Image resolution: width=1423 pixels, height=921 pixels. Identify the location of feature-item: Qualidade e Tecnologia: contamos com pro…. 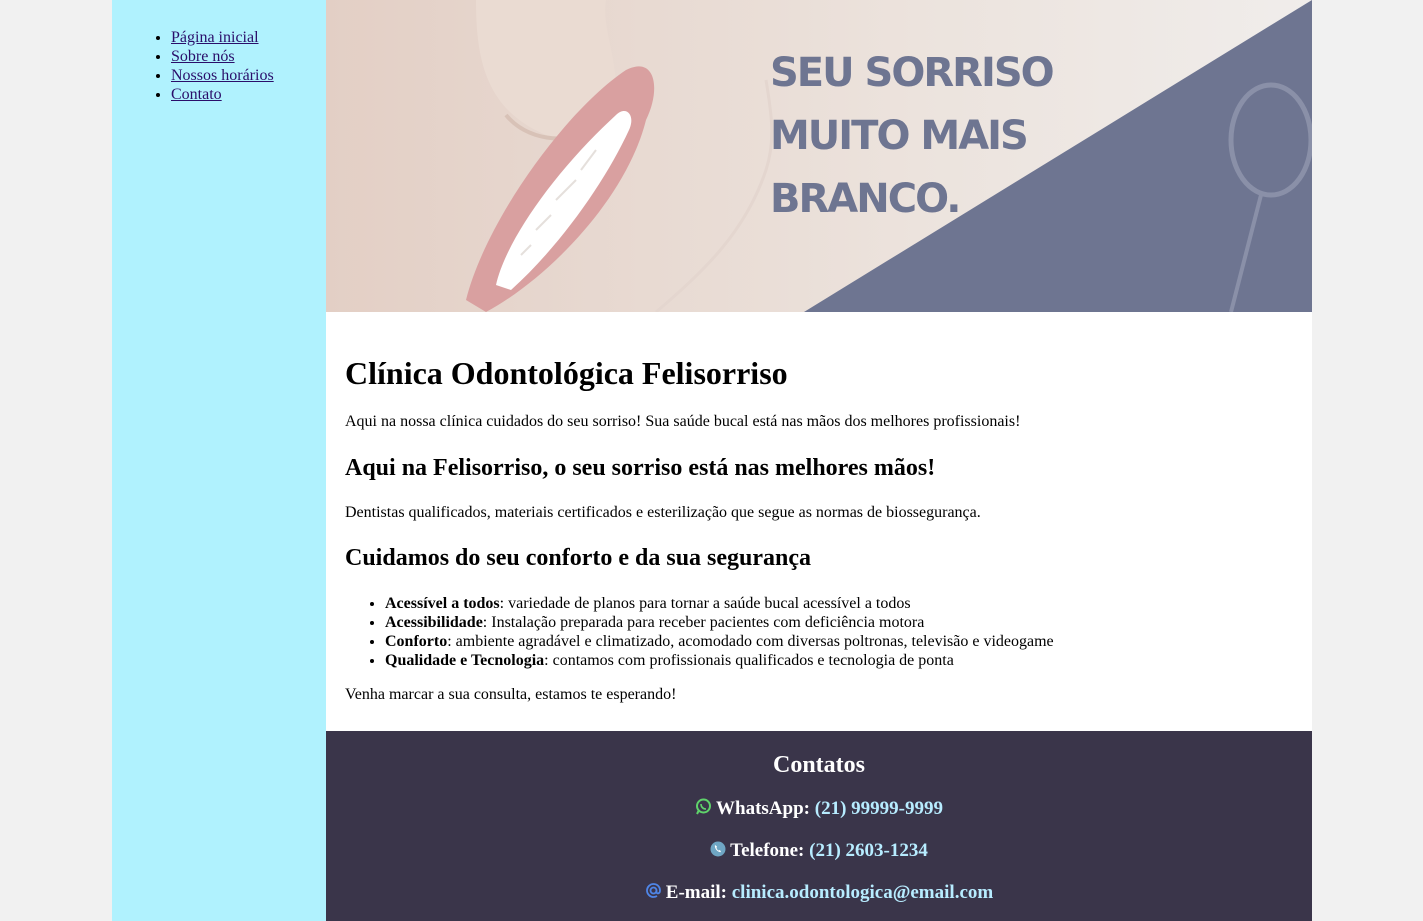
(839, 660).